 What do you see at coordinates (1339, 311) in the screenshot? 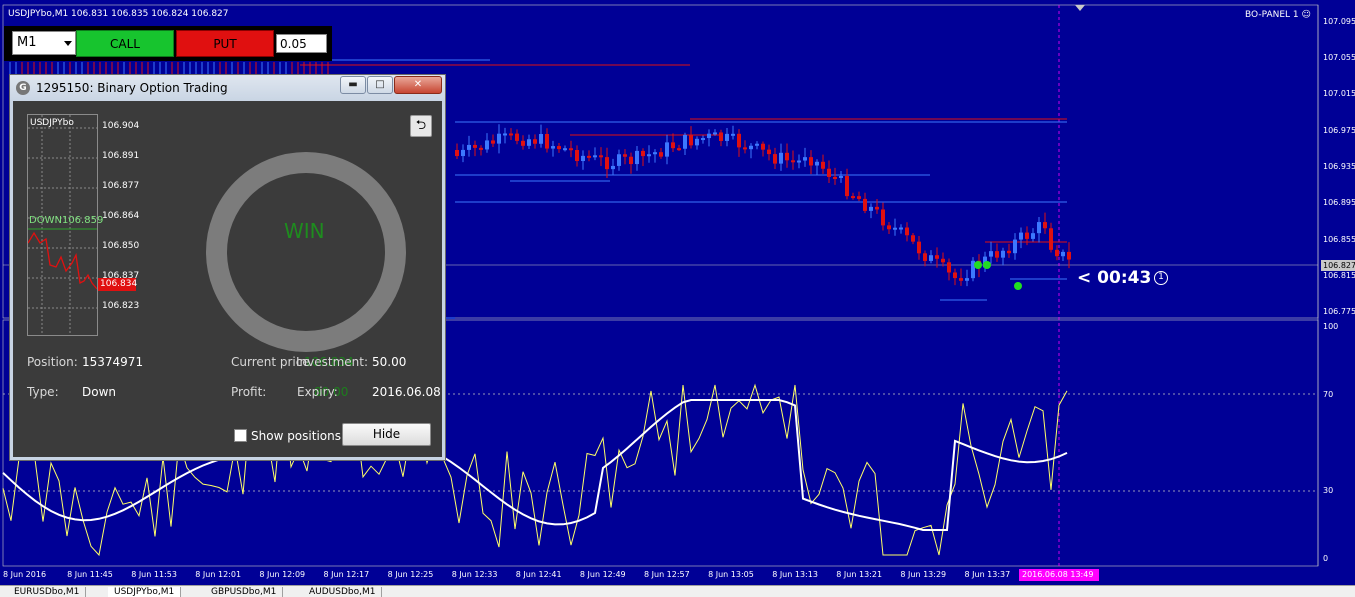
I see `price-tick-label: 106.775` at bounding box center [1339, 311].